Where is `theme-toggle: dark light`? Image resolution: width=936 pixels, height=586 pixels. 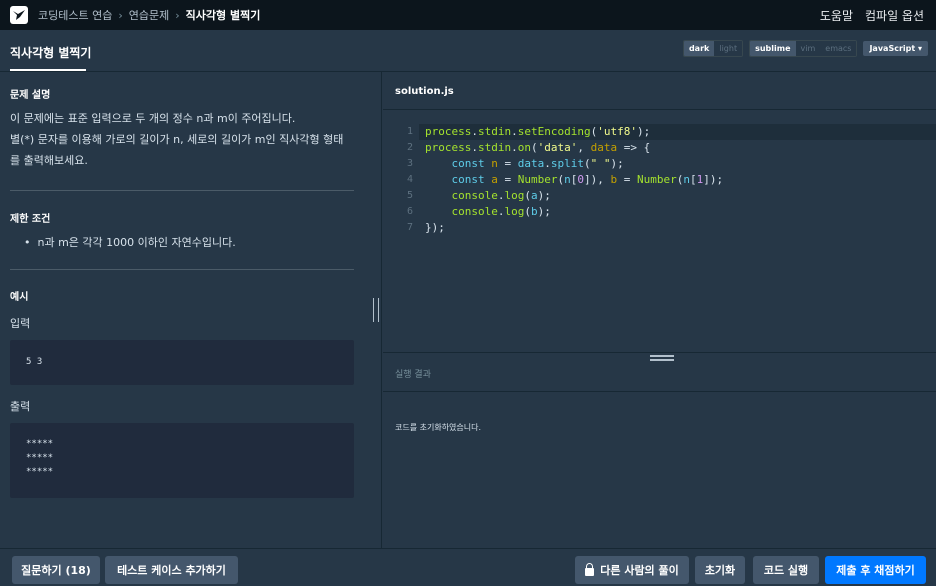 theme-toggle: dark light is located at coordinates (713, 48).